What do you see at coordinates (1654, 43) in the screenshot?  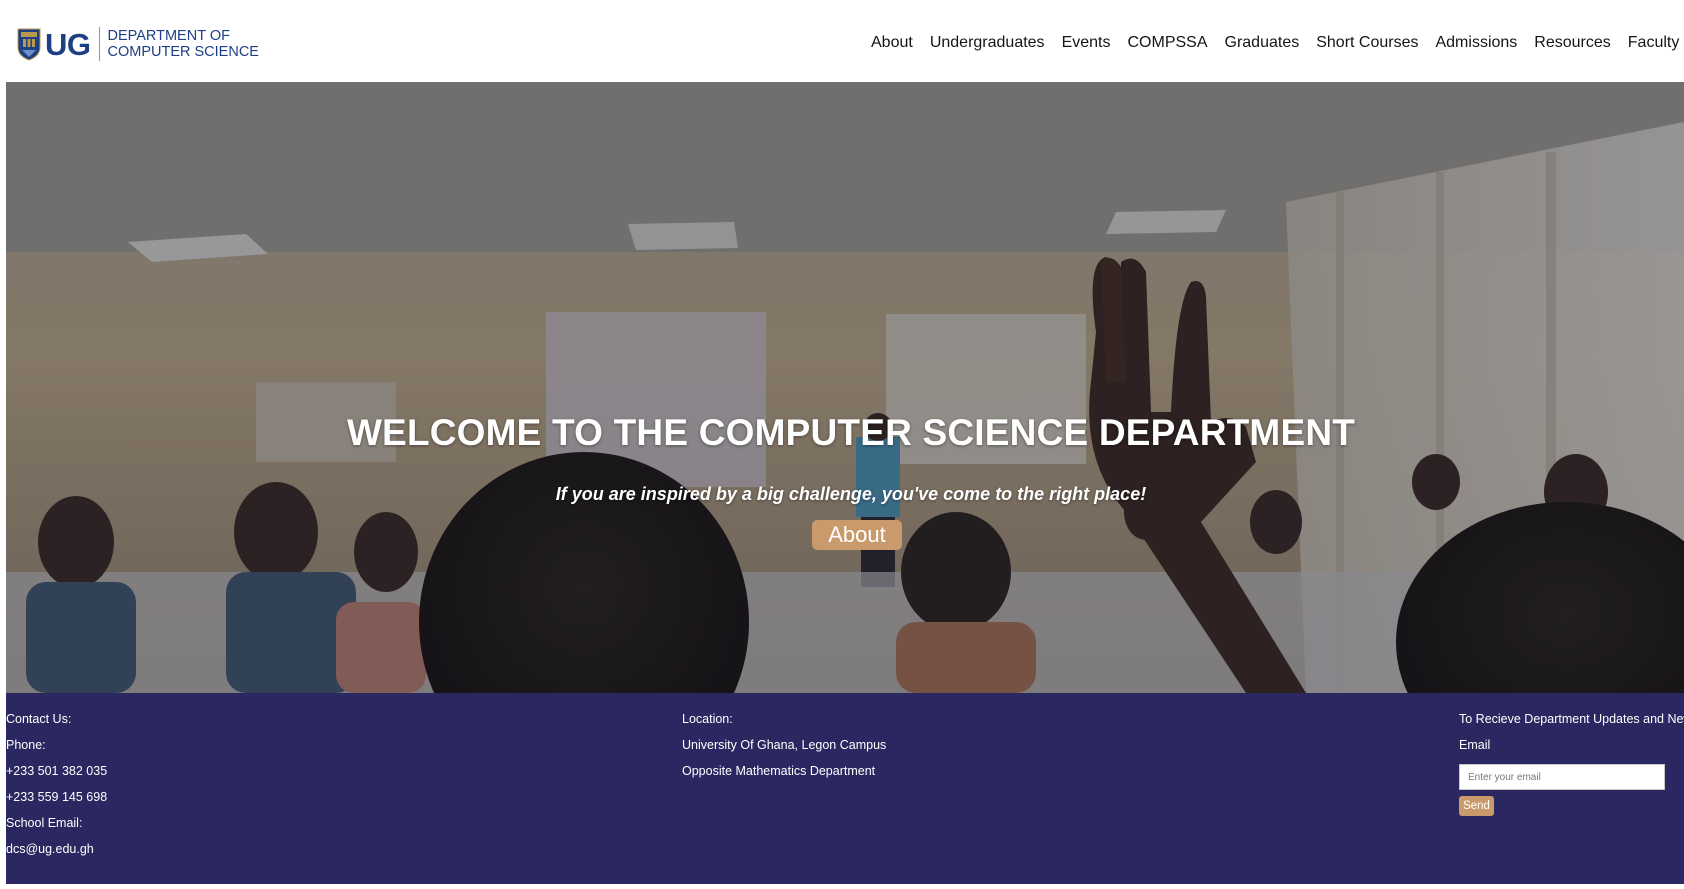 I see `nav-faculty: Faculty` at bounding box center [1654, 43].